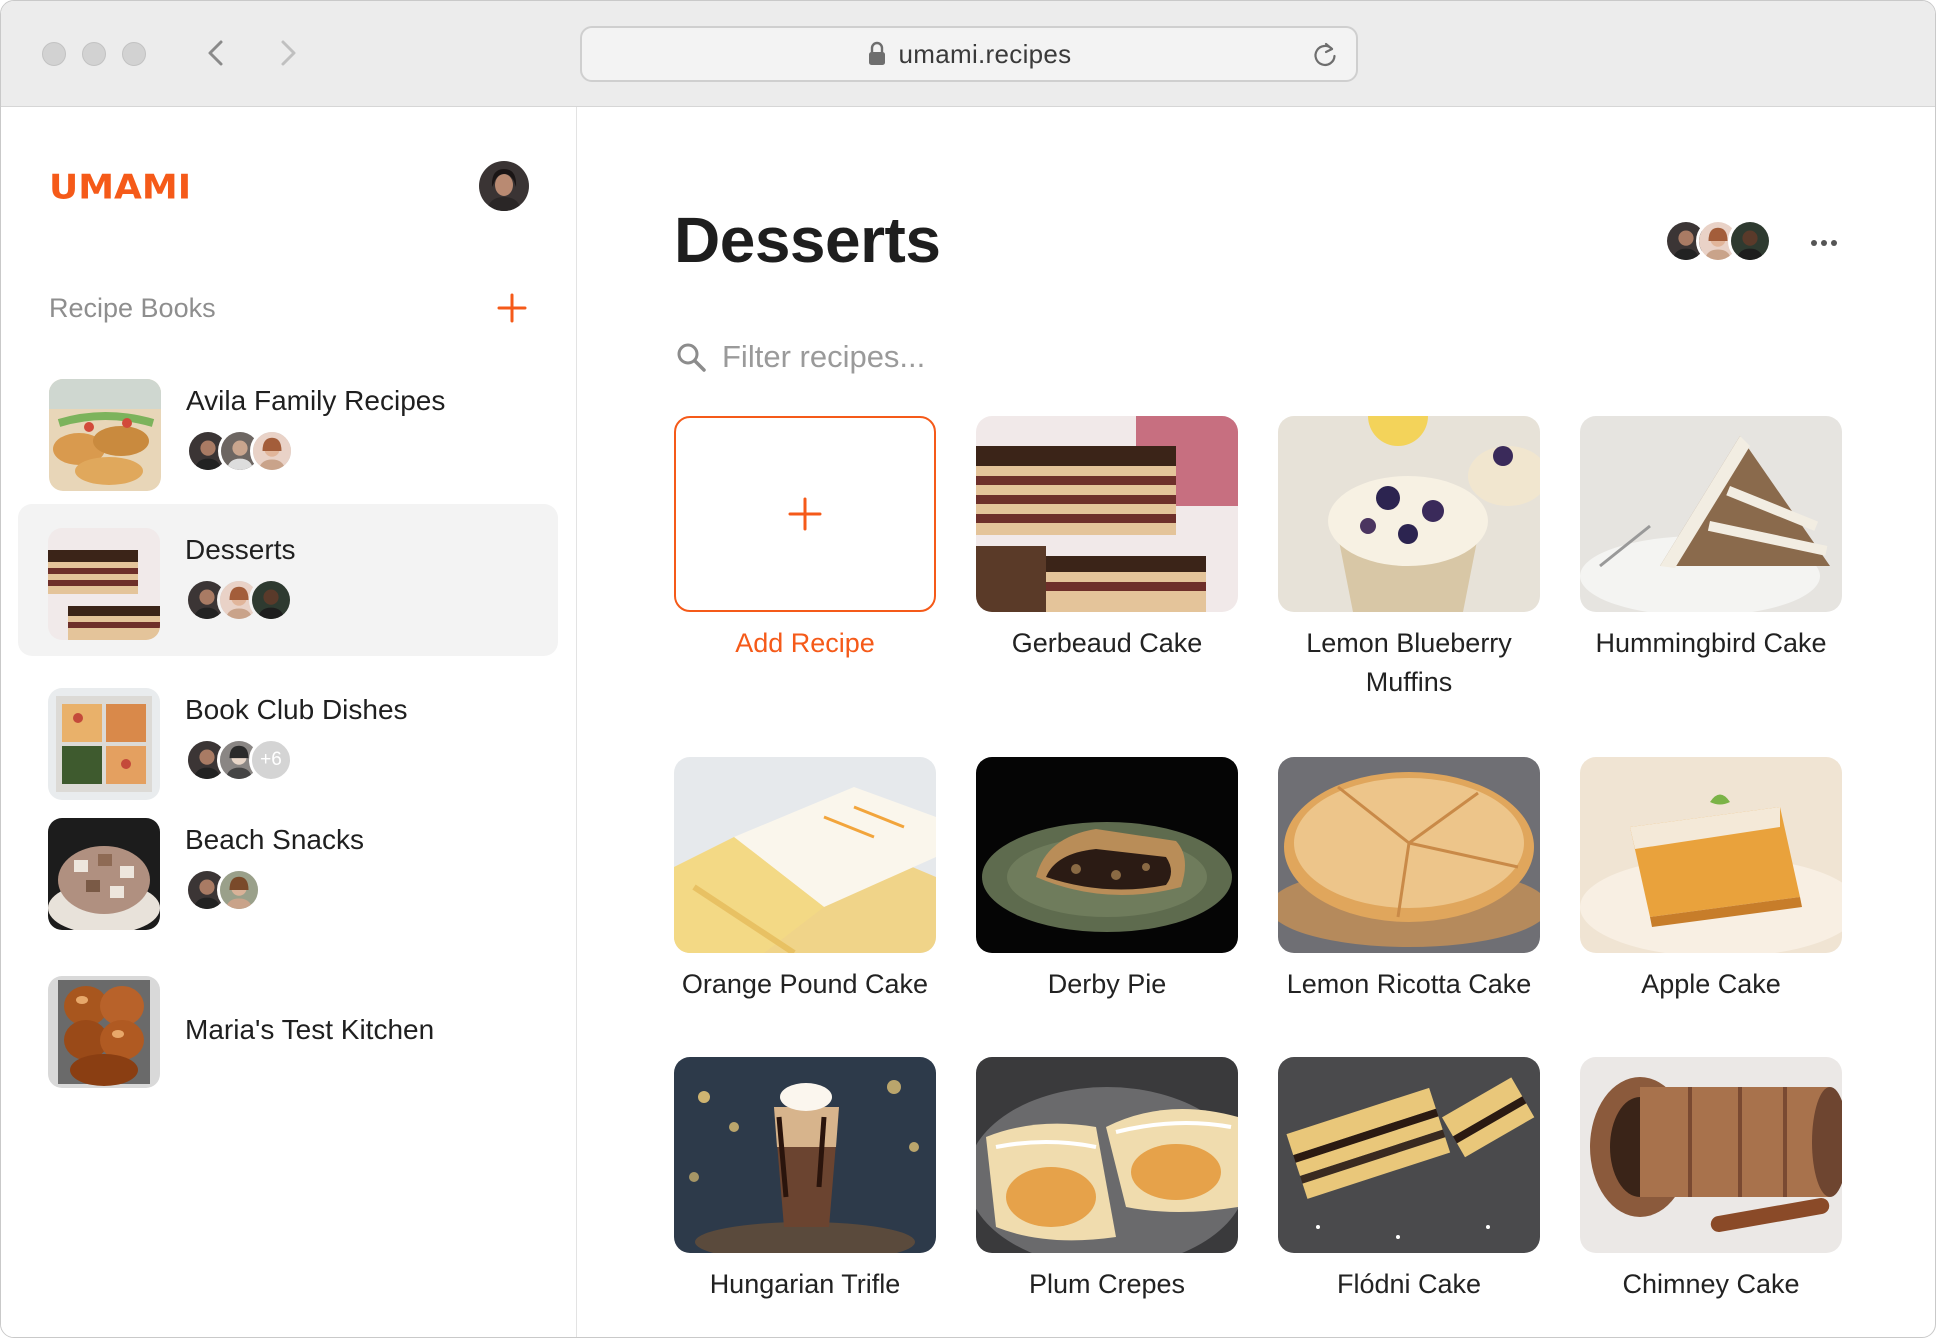  What do you see at coordinates (296, 709) in the screenshot?
I see `book-name: Book Club Dishes` at bounding box center [296, 709].